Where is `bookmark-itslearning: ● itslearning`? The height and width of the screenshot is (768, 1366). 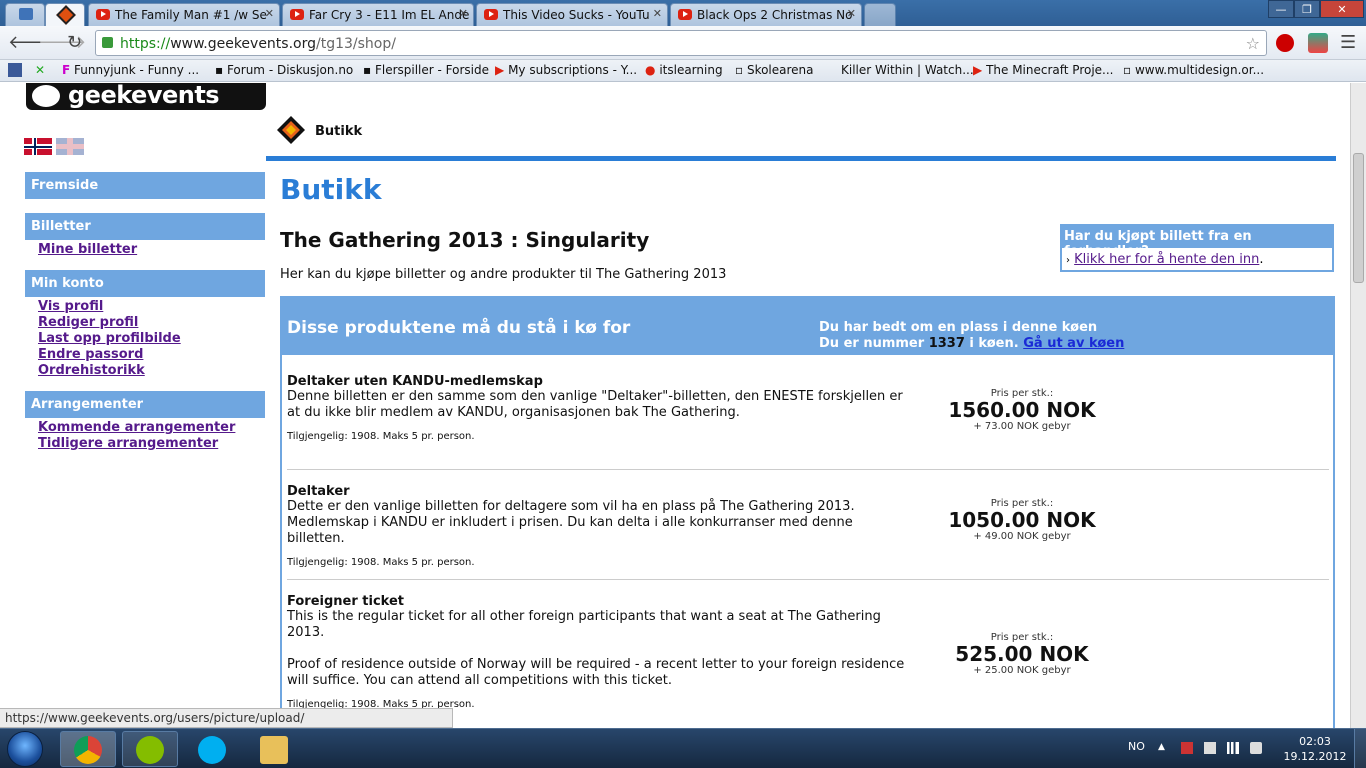 bookmark-itslearning: ● itslearning is located at coordinates (684, 70).